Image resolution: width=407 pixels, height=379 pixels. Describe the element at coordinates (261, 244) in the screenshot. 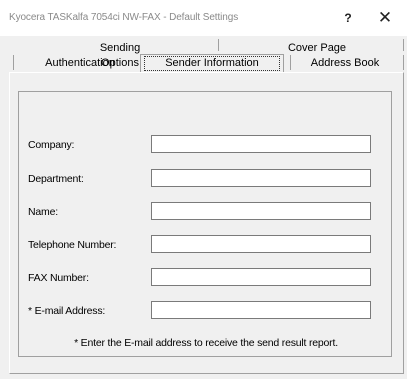

I see `telephone-field` at that location.